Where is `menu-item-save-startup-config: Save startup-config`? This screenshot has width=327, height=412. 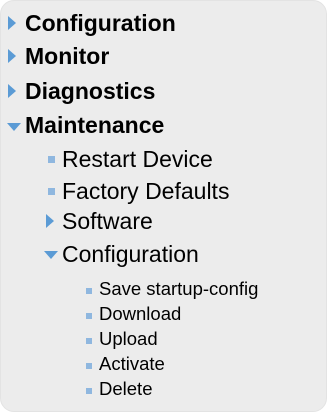
menu-item-save-startup-config: Save startup-config is located at coordinates (178, 289).